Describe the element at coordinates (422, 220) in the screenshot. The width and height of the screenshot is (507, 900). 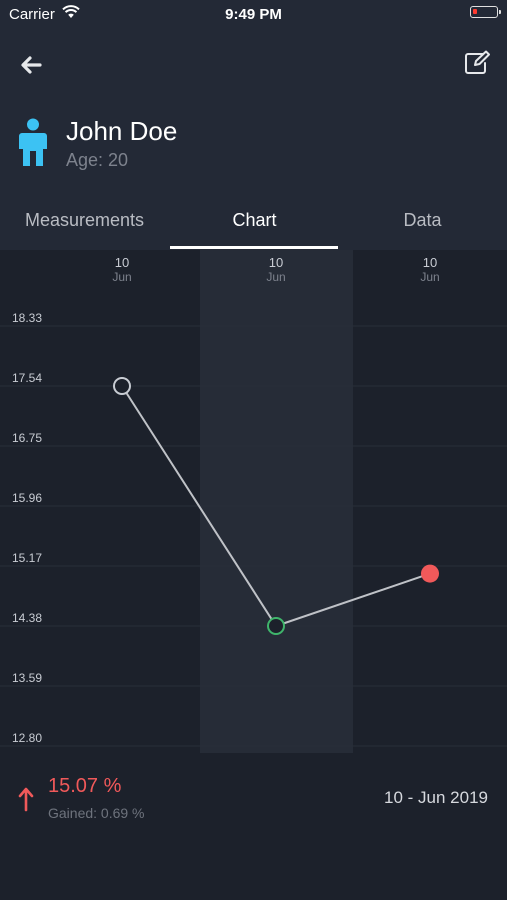
I see `tab-data: Data` at that location.